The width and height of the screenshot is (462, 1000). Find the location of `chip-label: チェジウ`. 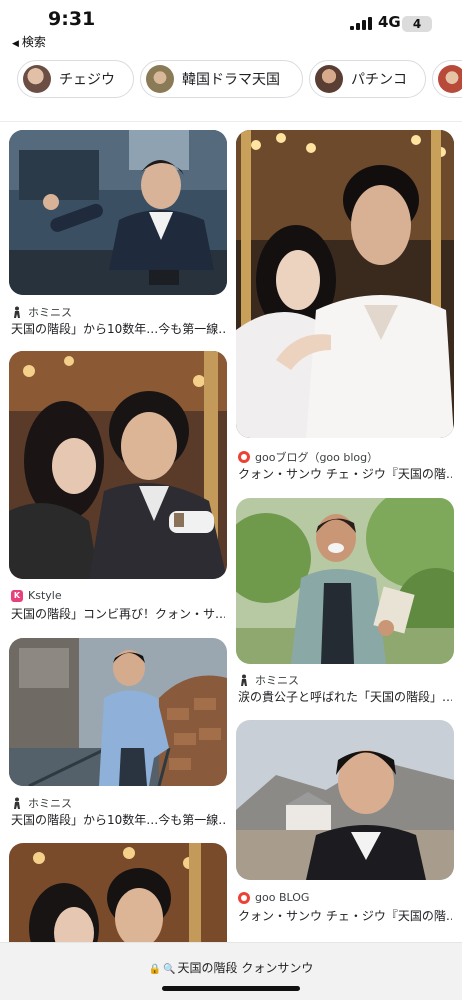

chip-label: チェジウ is located at coordinates (87, 80).